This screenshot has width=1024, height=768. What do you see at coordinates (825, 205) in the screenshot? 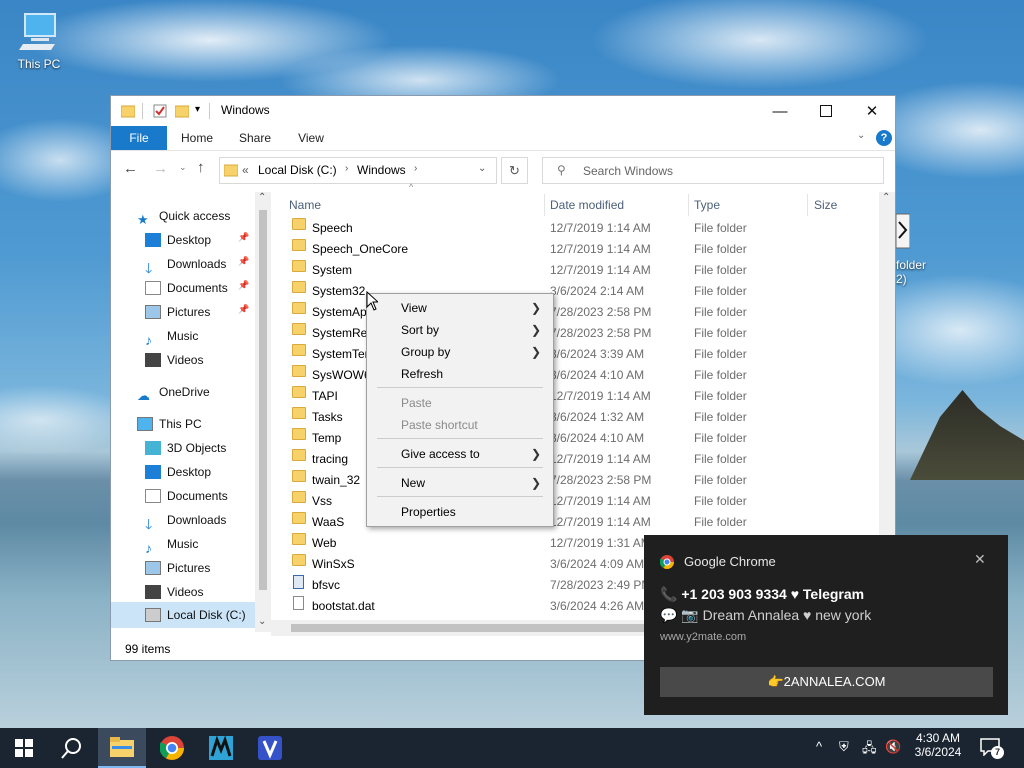
I see `column-header-size: Size` at bounding box center [825, 205].